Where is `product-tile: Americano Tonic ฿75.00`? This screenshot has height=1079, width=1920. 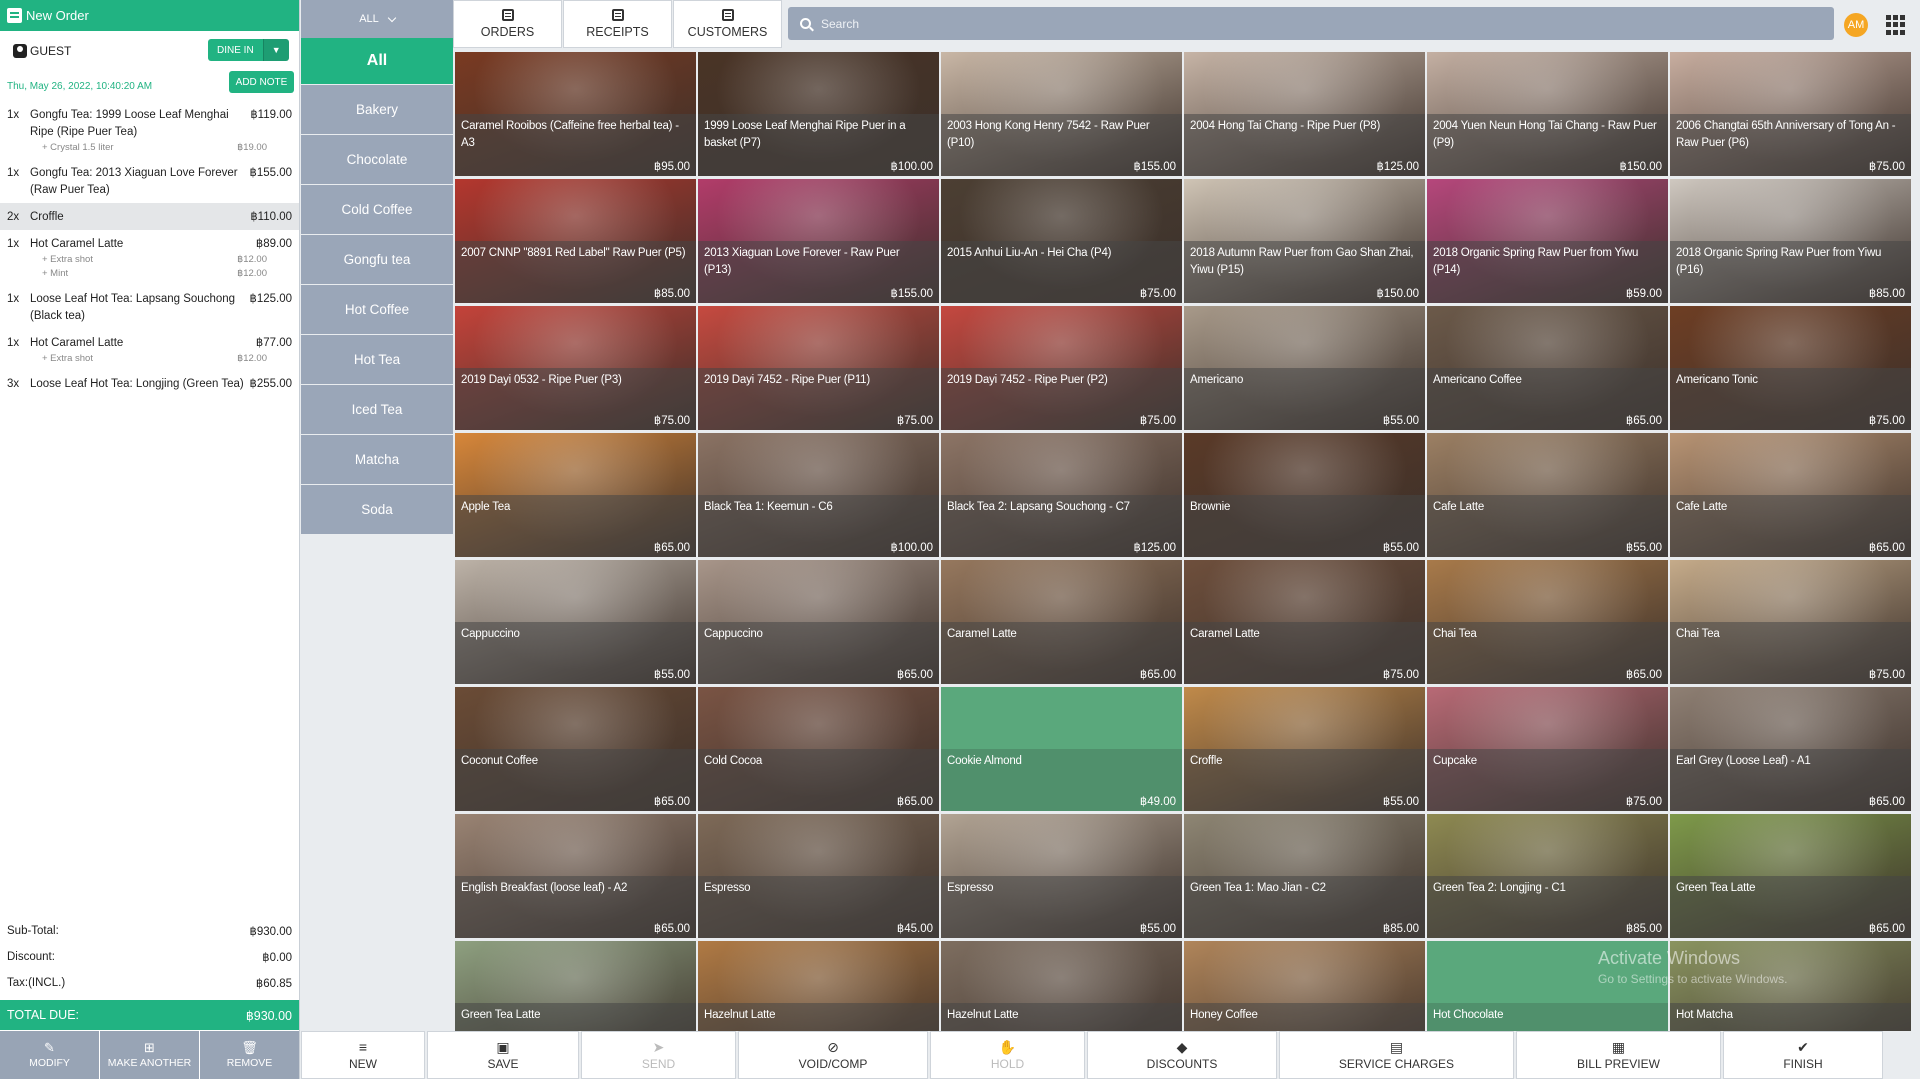 product-tile: Americano Tonic ฿75.00 is located at coordinates (1790, 368).